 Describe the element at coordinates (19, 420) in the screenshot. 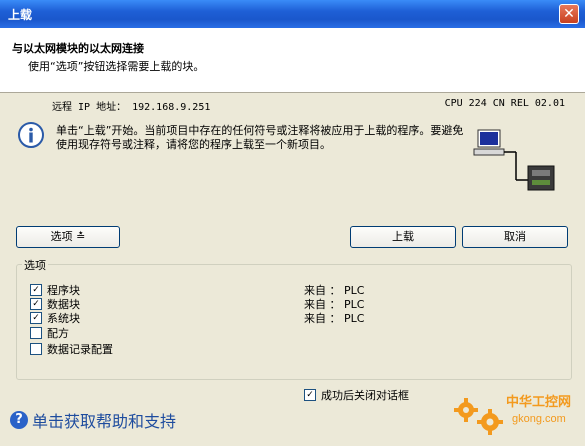

I see `help-icon: ?` at that location.